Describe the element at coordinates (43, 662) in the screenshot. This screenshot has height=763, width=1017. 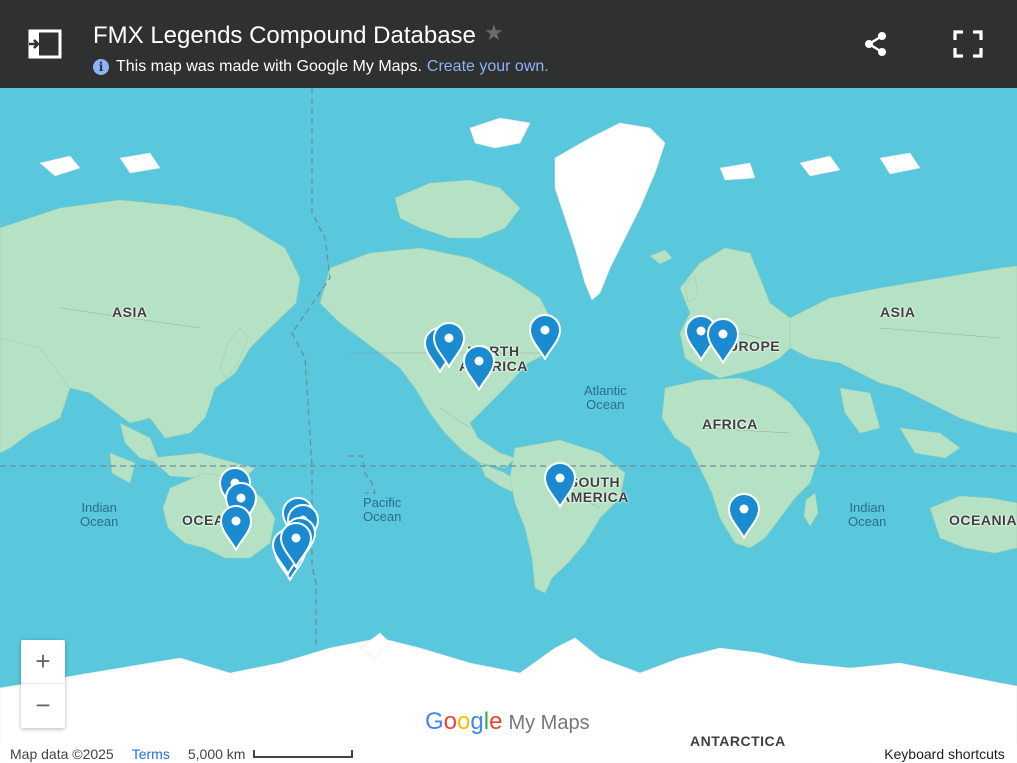
I see `zoom-in-button: +` at that location.